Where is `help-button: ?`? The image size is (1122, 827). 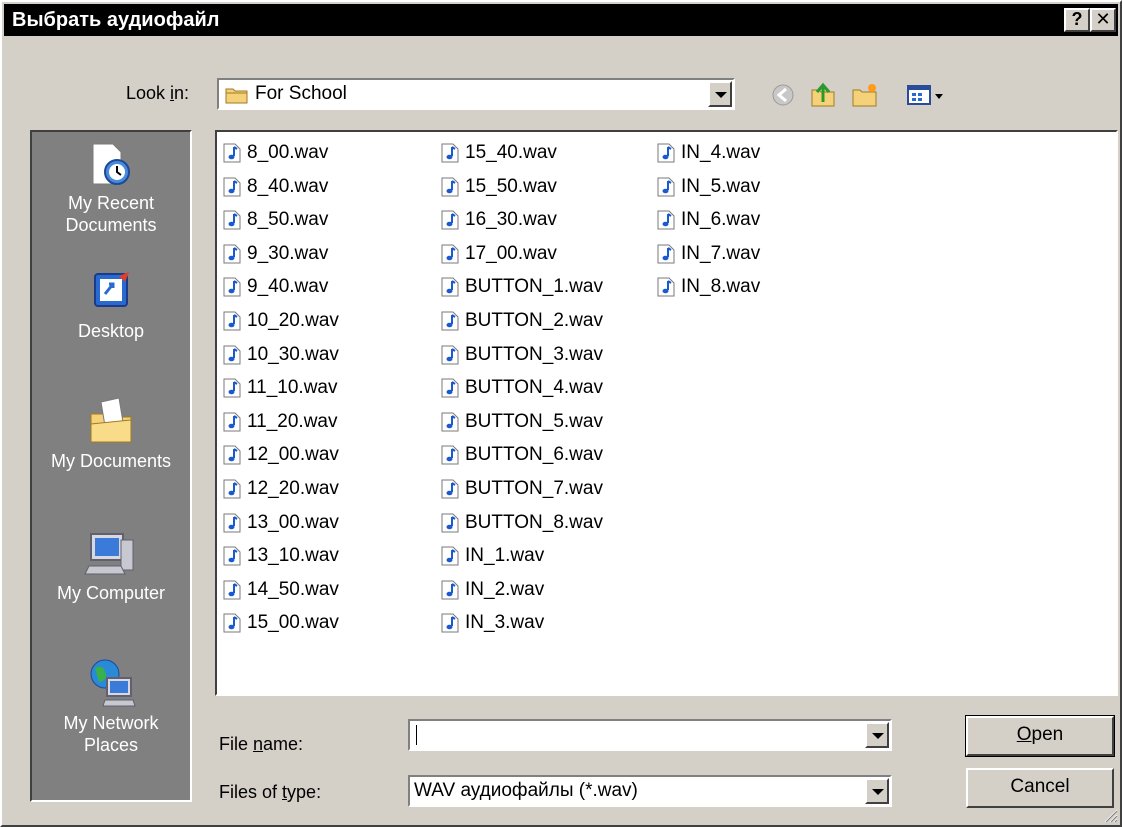 help-button: ? is located at coordinates (1077, 20).